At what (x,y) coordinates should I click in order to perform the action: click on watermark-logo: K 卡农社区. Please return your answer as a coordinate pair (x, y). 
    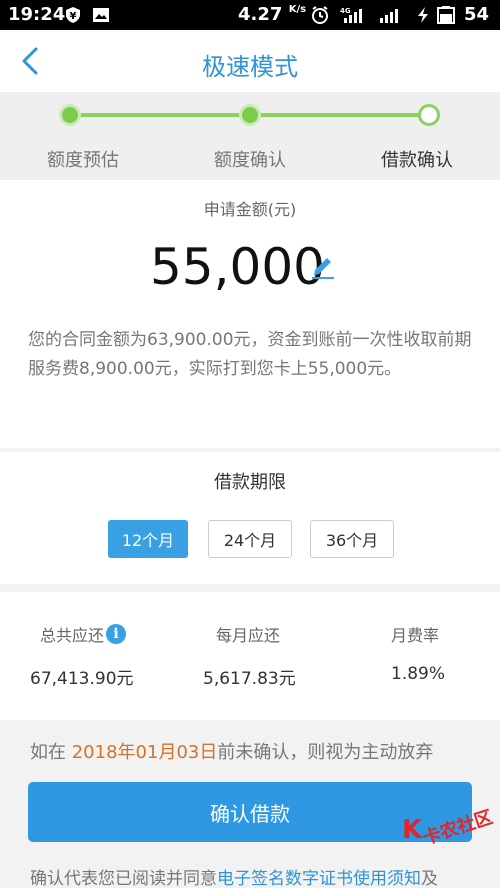
    Looking at the image, I should click on (448, 827).